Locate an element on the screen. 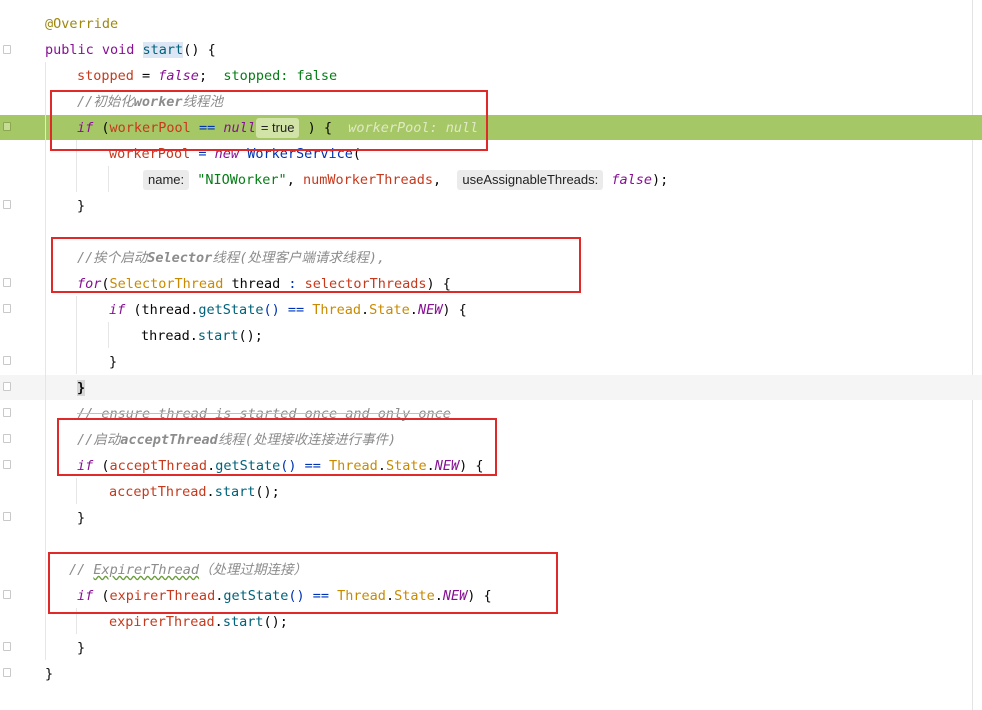 The image size is (982, 710). code-line: acceptThread.start(); is located at coordinates (194, 492).